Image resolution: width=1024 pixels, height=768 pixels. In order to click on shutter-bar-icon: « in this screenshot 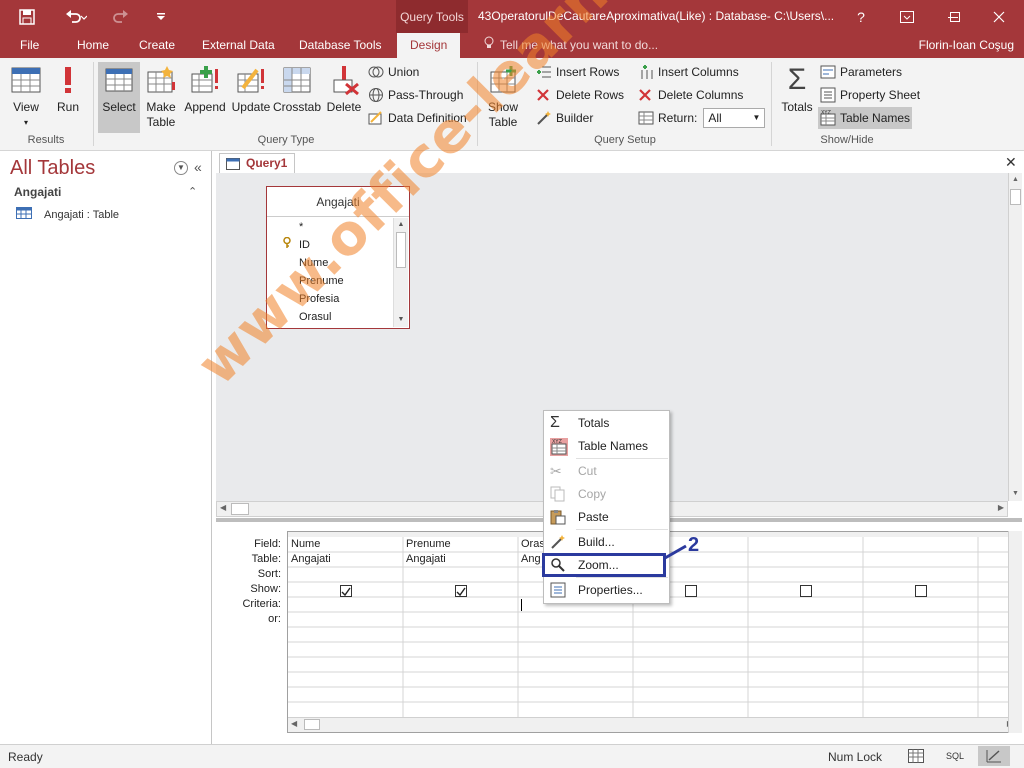, I will do `click(198, 167)`.